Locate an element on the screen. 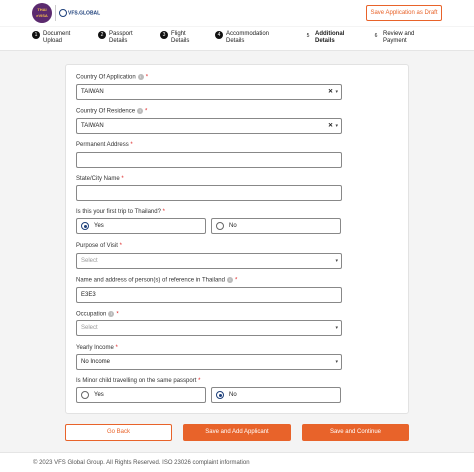 The width and height of the screenshot is (474, 472). purpose-select: Select ▾ is located at coordinates (209, 261).